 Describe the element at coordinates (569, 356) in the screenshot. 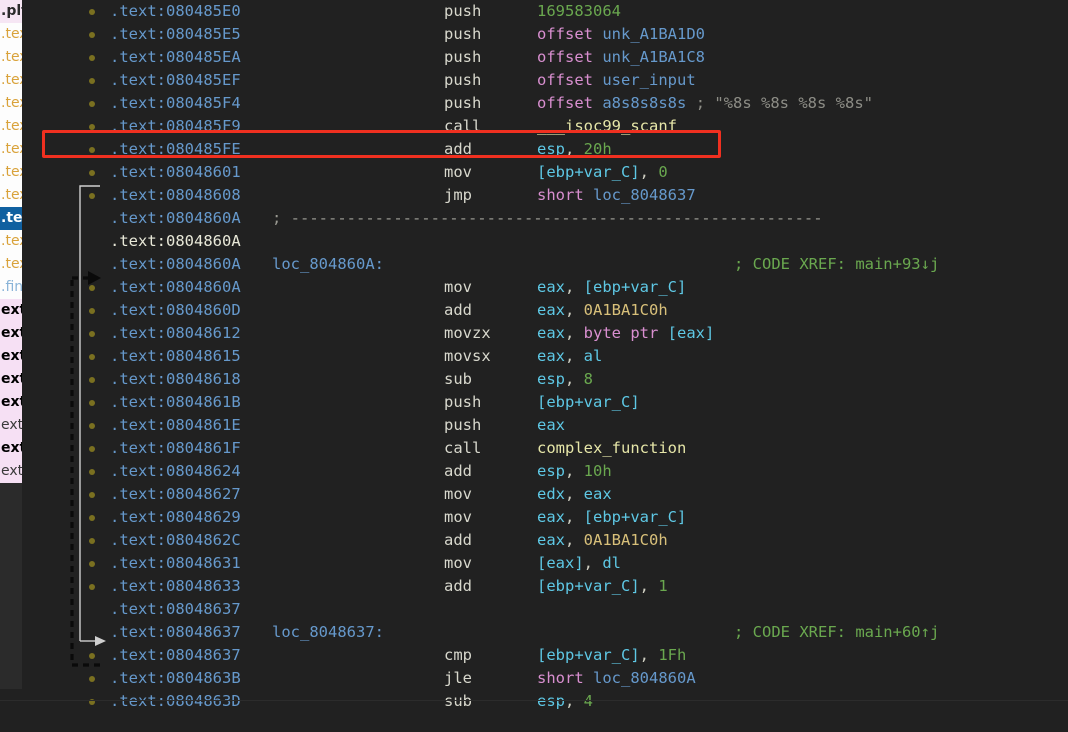

I see `instruction-operands: eax, al` at that location.